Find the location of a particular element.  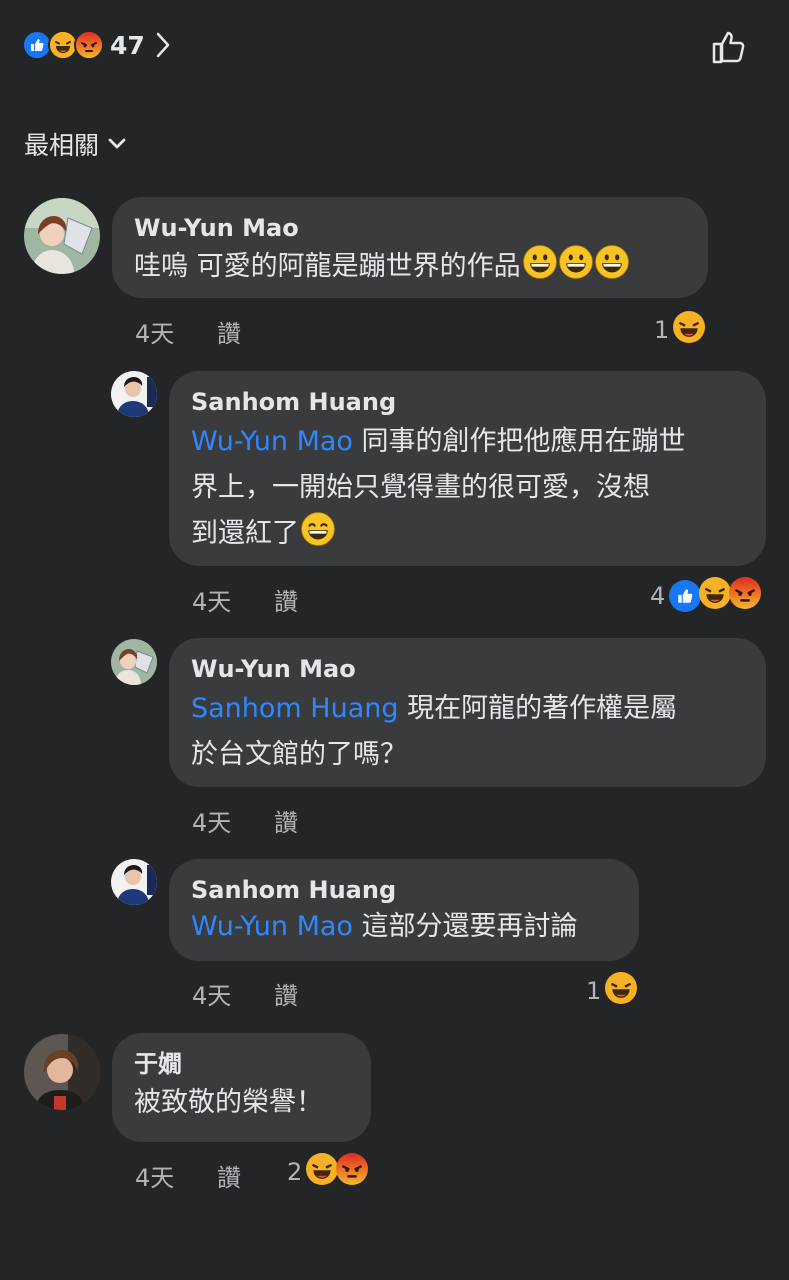

chevron-right-icon is located at coordinates (163, 45).